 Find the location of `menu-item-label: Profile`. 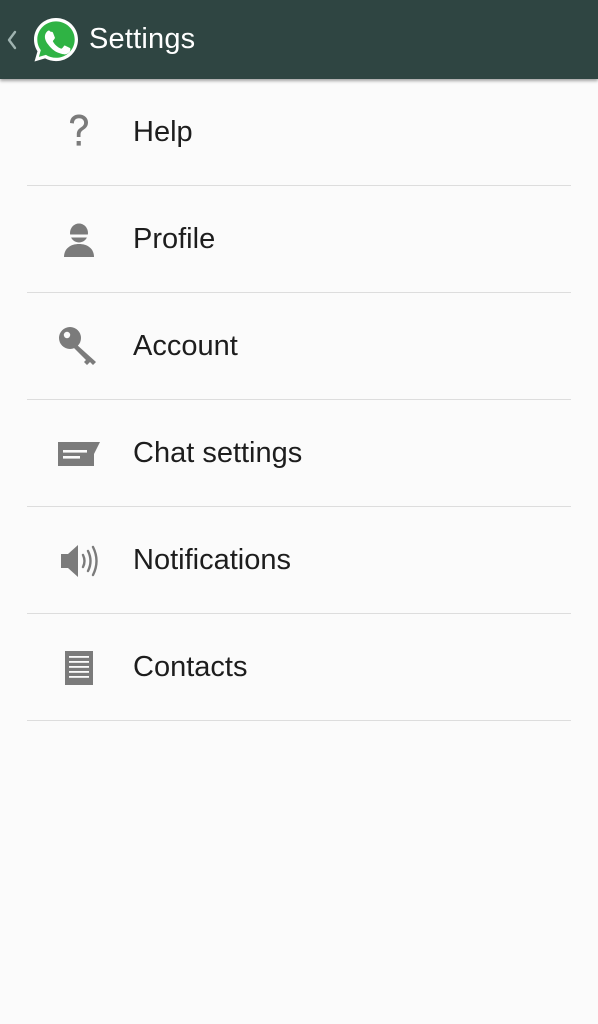

menu-item-label: Profile is located at coordinates (174, 239).